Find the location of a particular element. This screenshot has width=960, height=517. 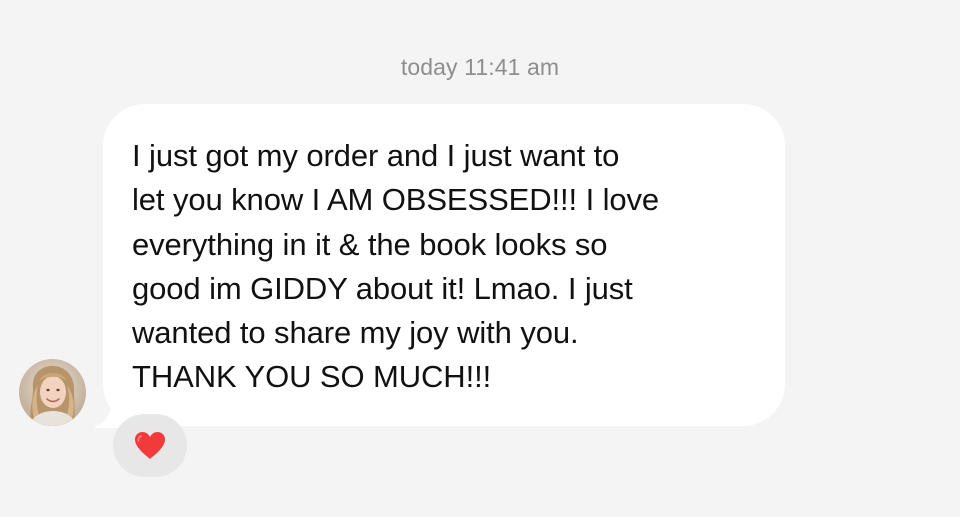

profile-photo-icon is located at coordinates (52, 392).